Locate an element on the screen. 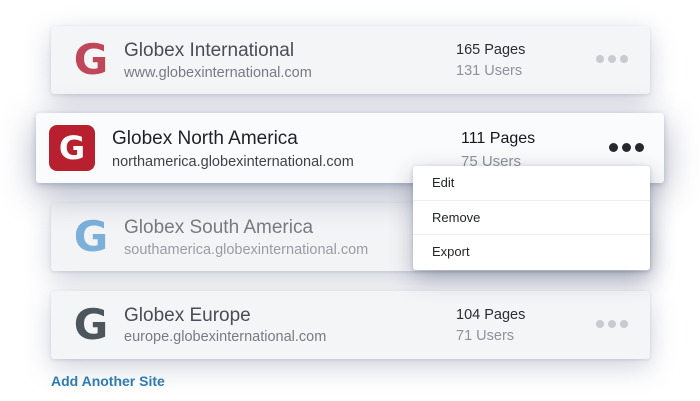  site-users-count: 71 Users is located at coordinates (485, 336).